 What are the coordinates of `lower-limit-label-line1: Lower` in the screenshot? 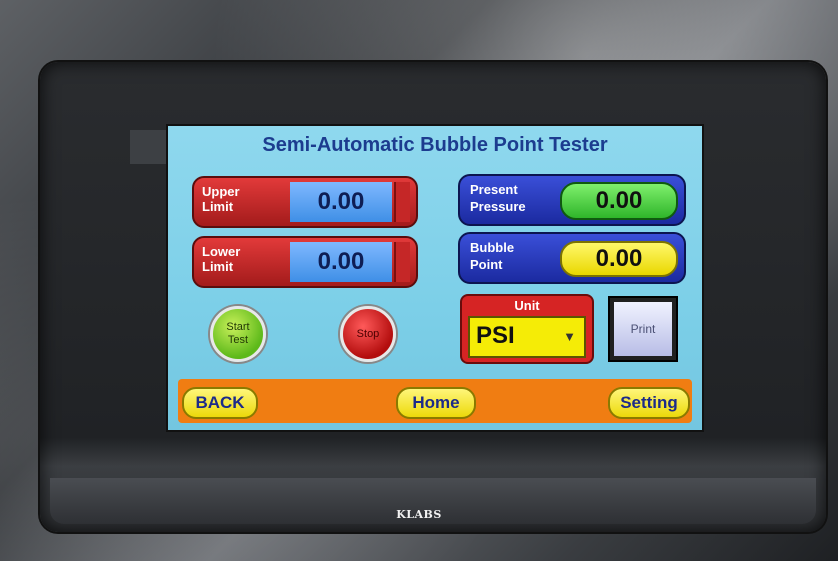 It's located at (221, 251).